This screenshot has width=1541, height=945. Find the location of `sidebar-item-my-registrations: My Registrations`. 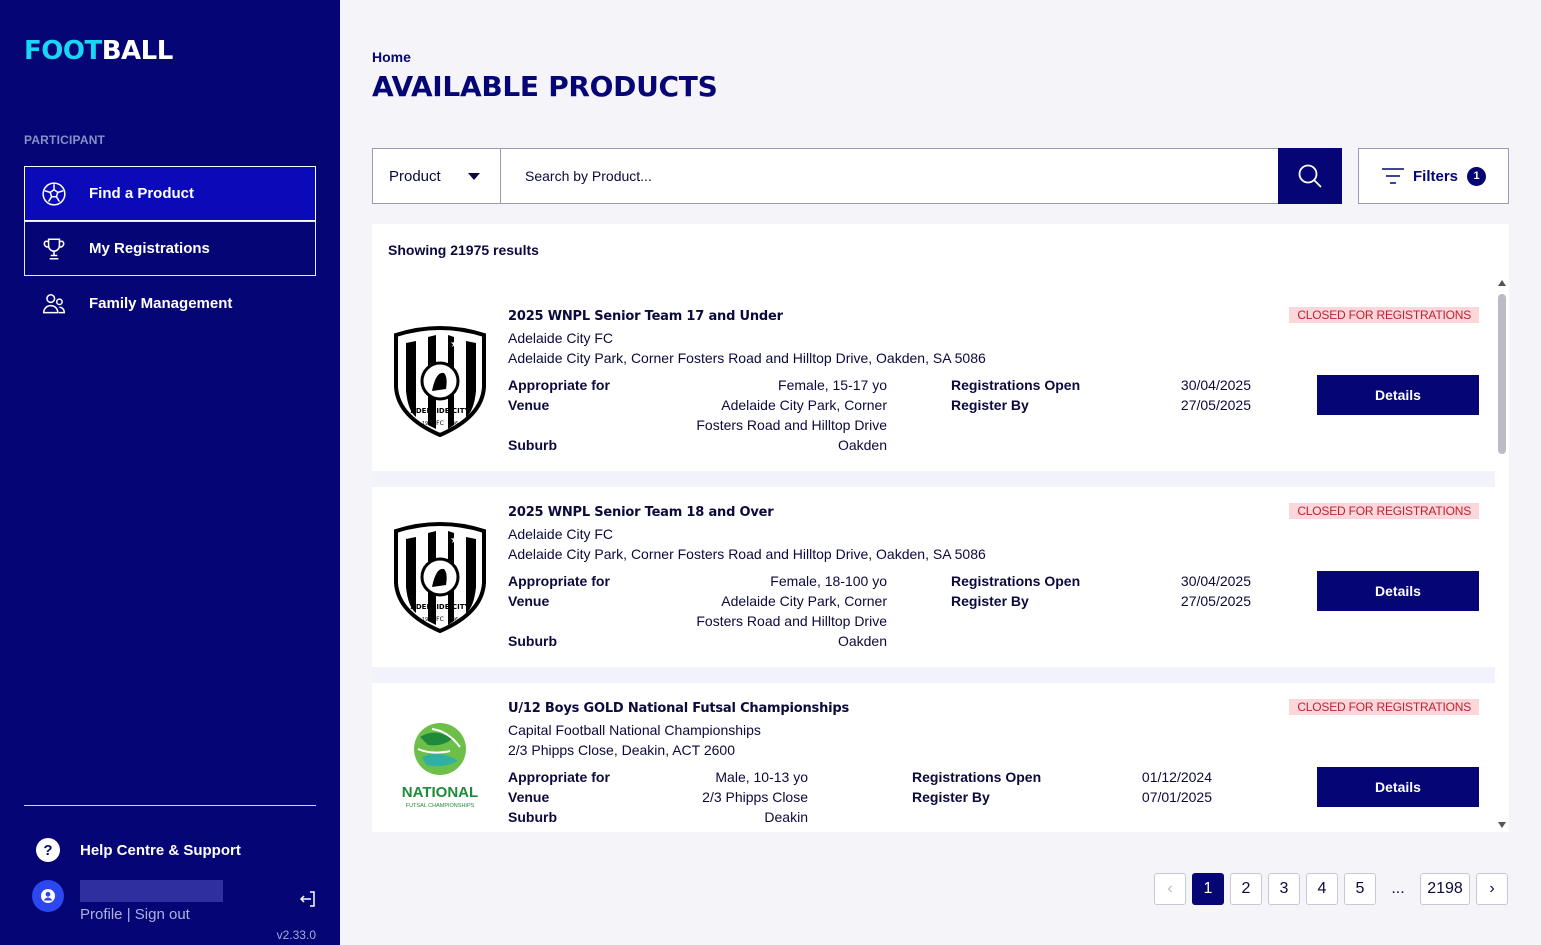

sidebar-item-my-registrations: My Registrations is located at coordinates (170, 248).